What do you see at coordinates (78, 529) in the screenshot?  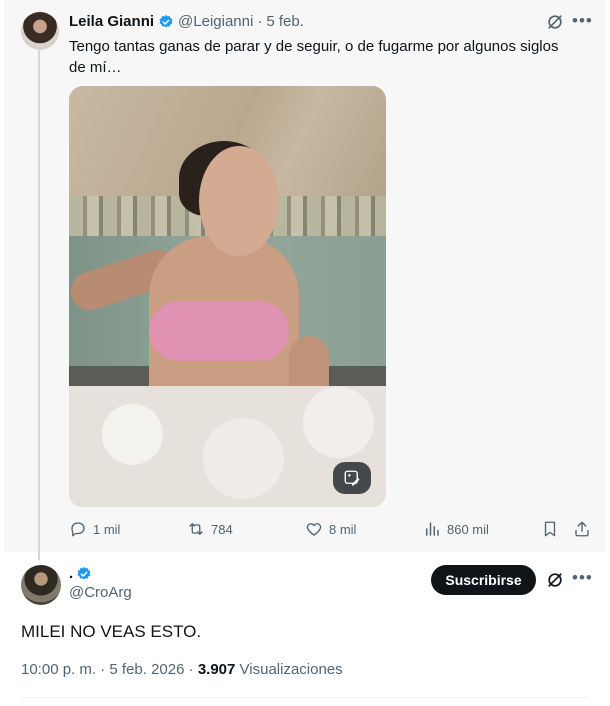 I see `reply-icon` at bounding box center [78, 529].